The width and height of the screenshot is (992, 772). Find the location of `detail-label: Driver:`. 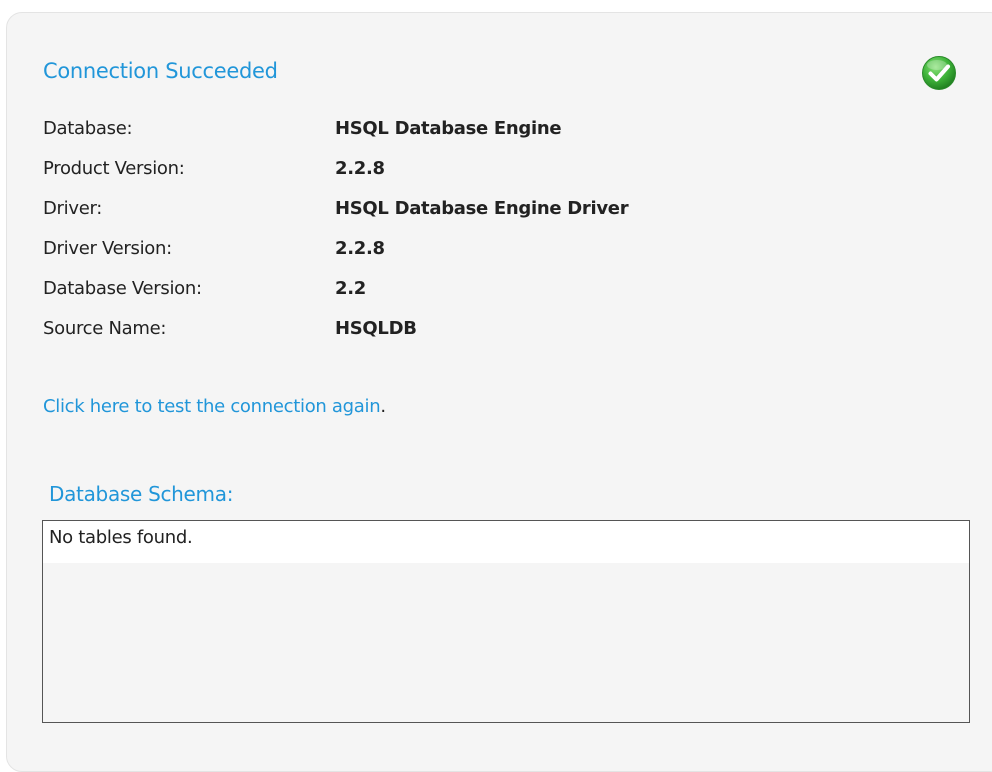

detail-label: Driver: is located at coordinates (73, 208).